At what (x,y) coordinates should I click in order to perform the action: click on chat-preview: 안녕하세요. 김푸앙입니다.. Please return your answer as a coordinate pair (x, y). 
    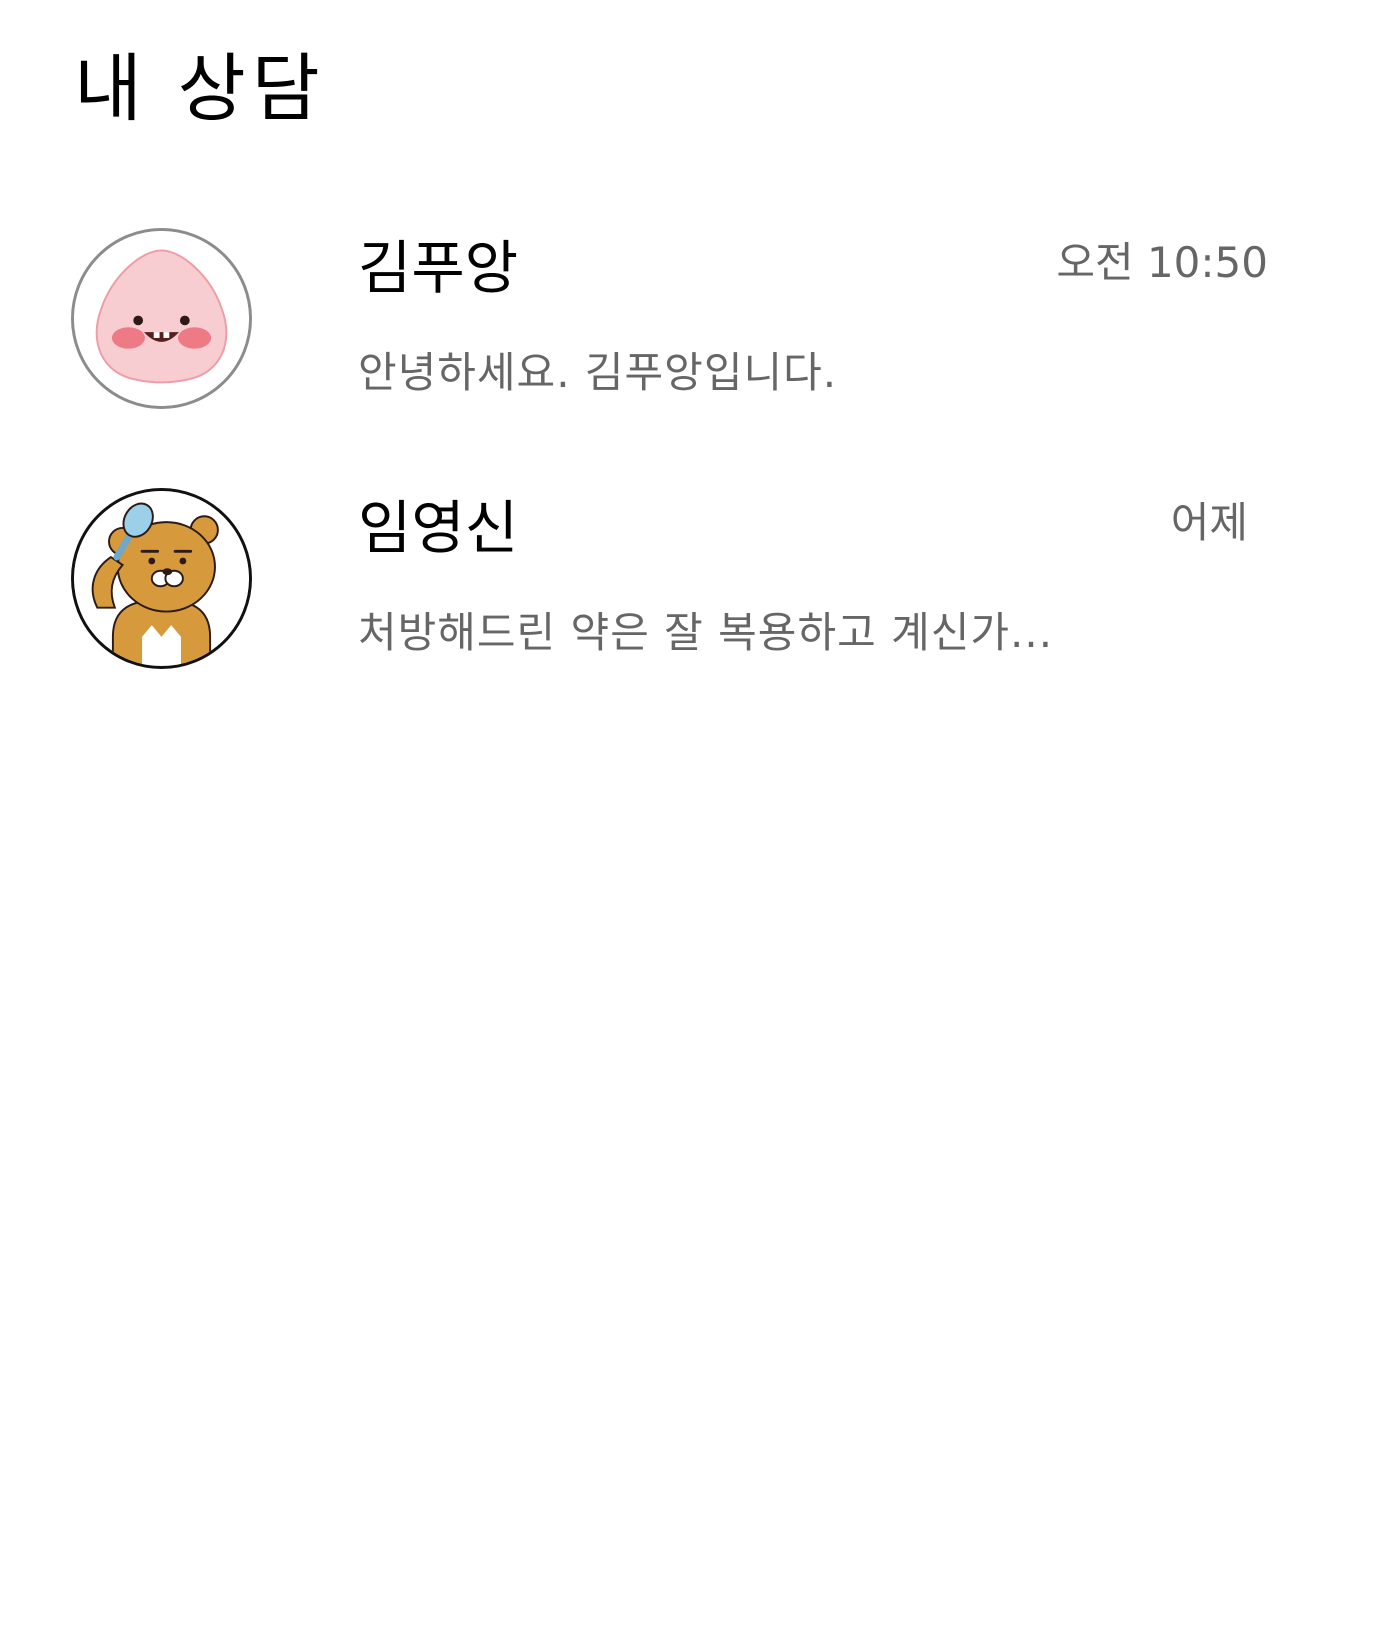
    Looking at the image, I should click on (598, 372).